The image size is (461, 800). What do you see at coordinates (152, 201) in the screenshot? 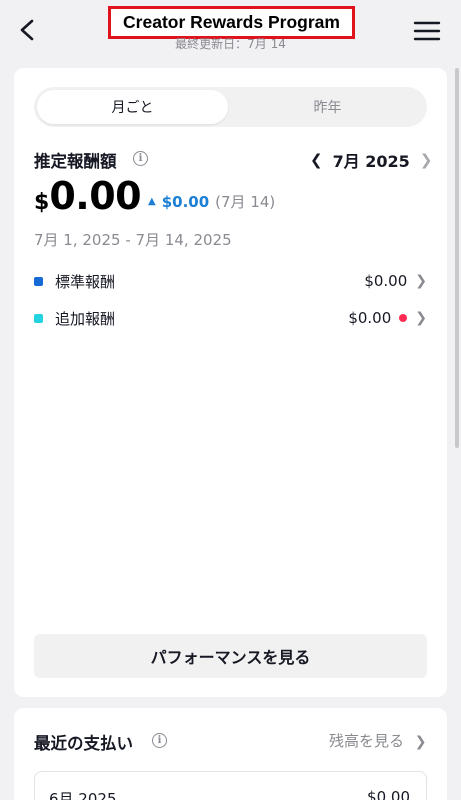
I see `triangle-up-icon: ▲` at bounding box center [152, 201].